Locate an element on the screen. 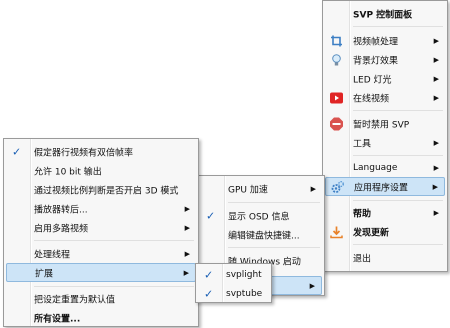 The image size is (450, 328). crop-icon is located at coordinates (336, 40).